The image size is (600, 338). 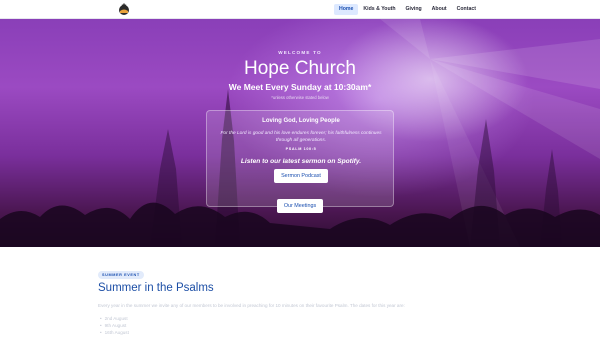 I want to click on list-item: 9th August, so click(x=114, y=325).